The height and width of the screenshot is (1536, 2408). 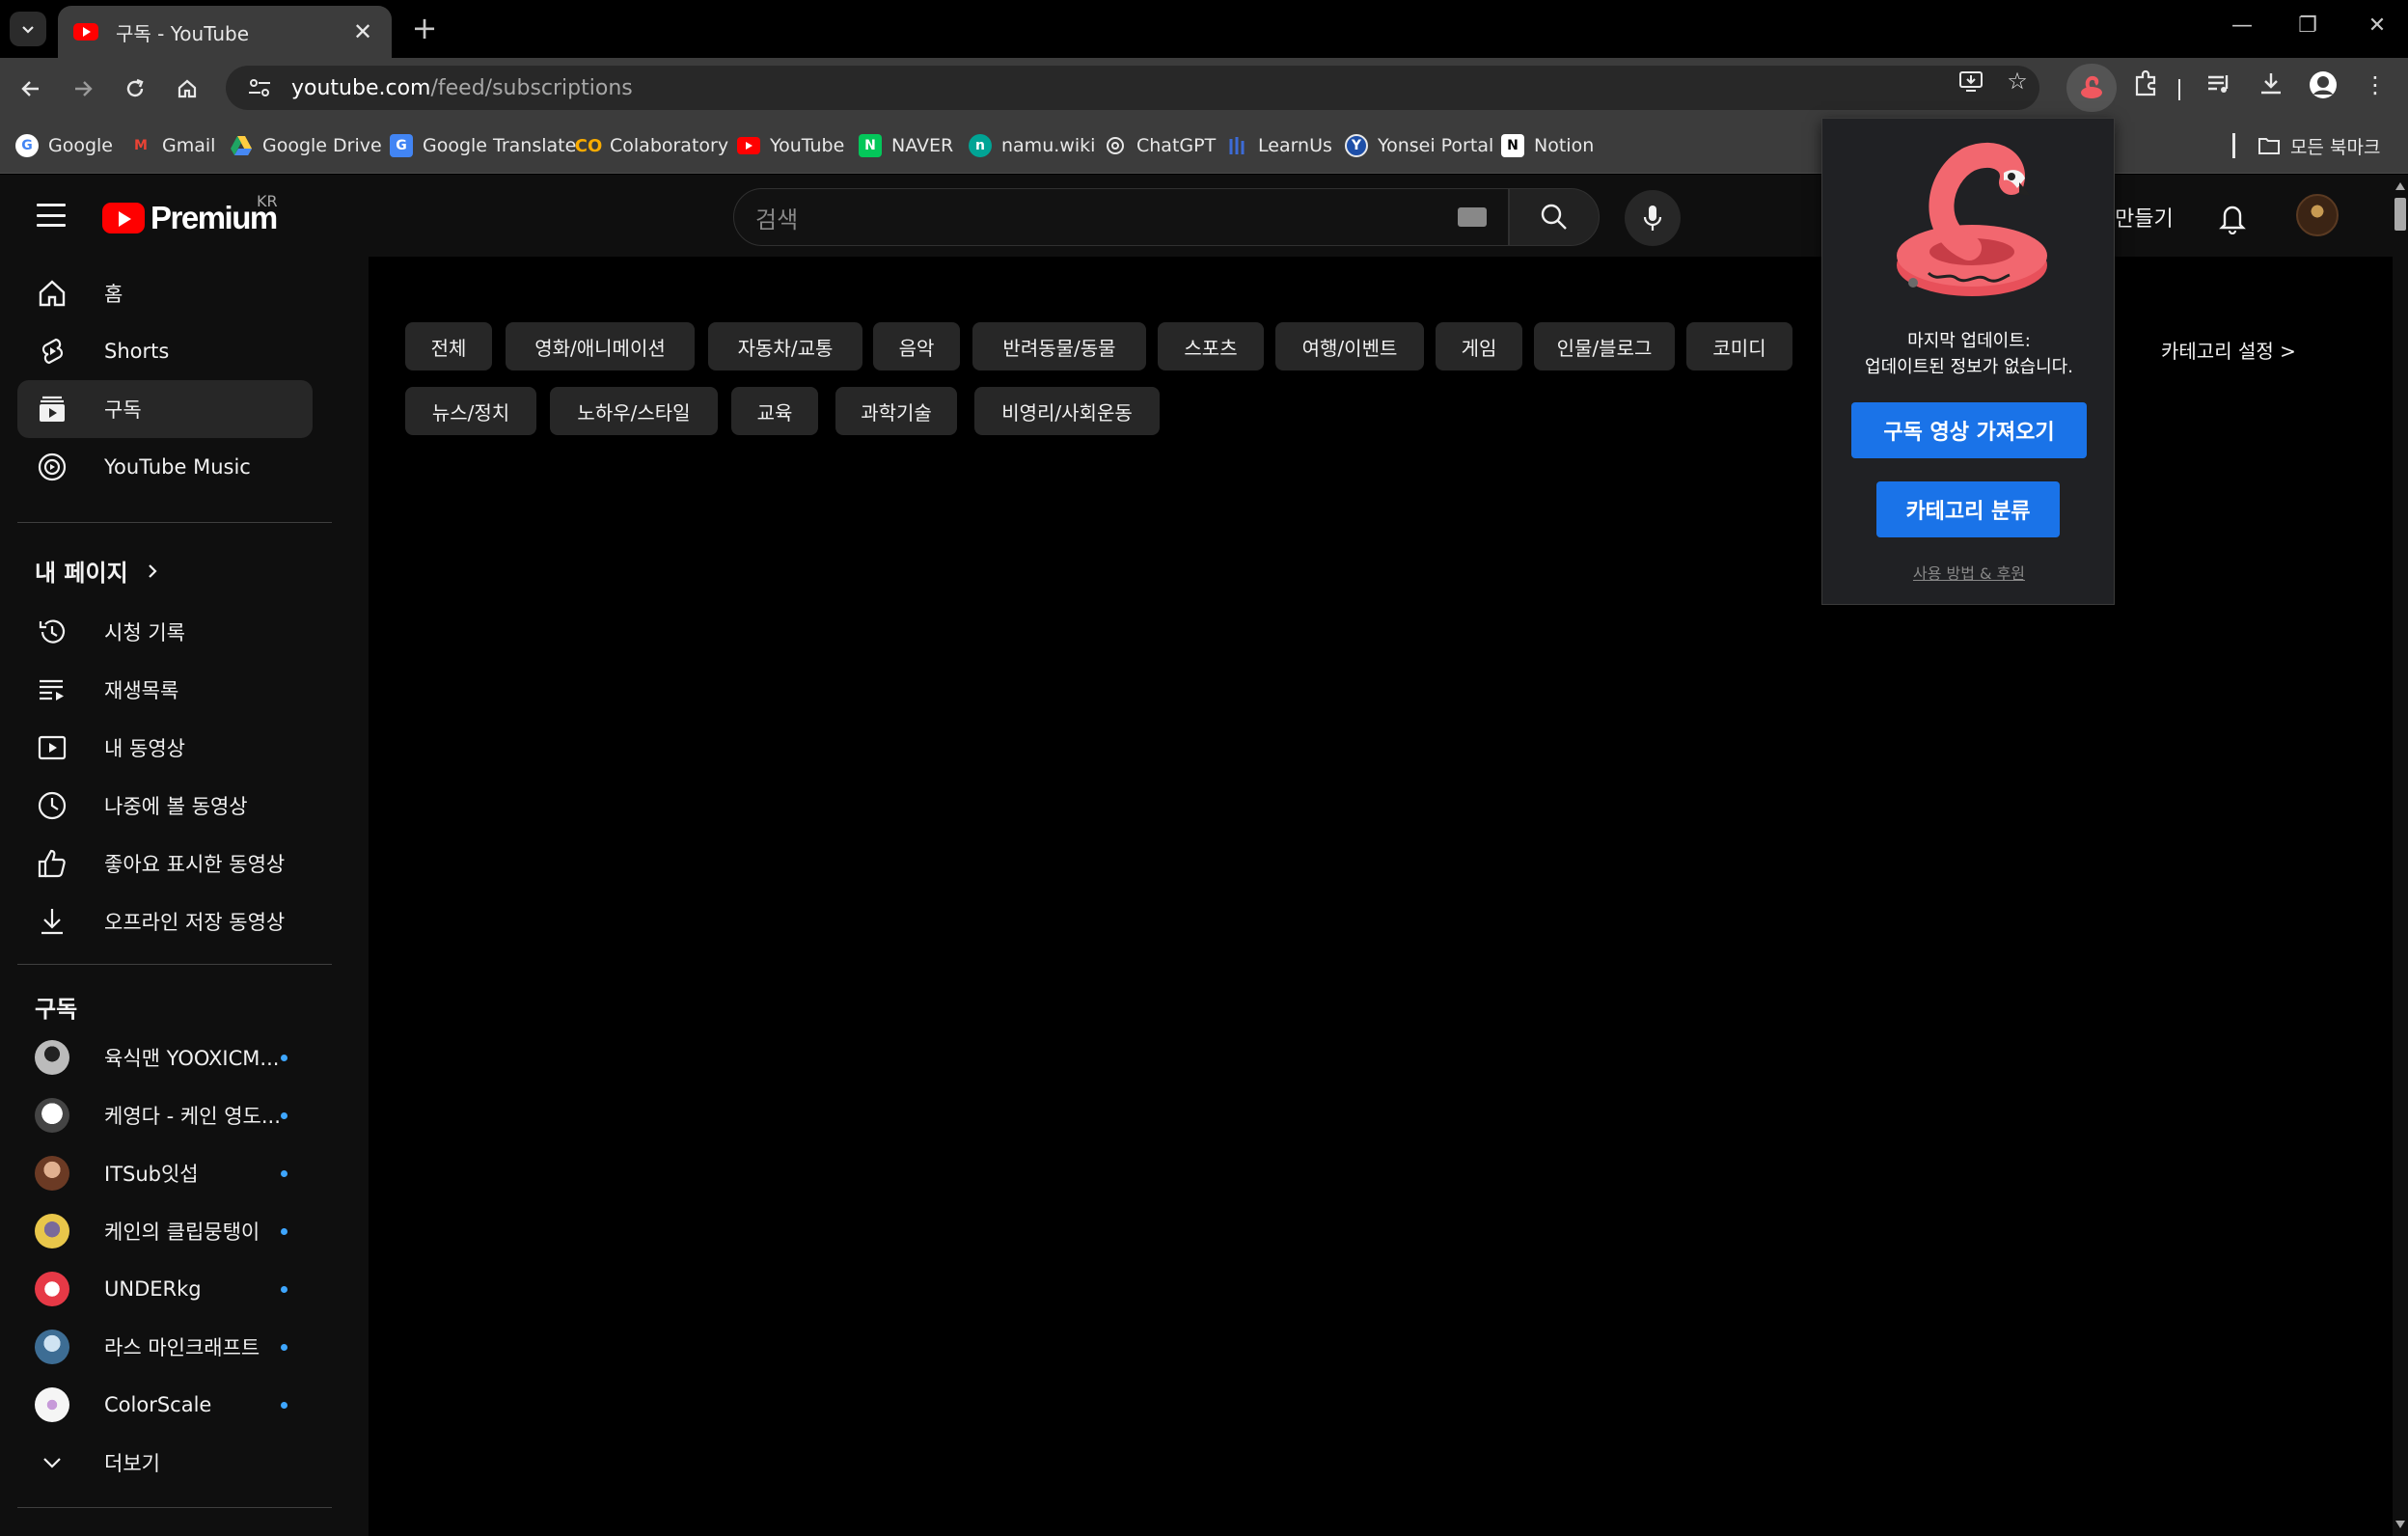 I want to click on more-menu-icon: ⋮, so click(x=2375, y=86).